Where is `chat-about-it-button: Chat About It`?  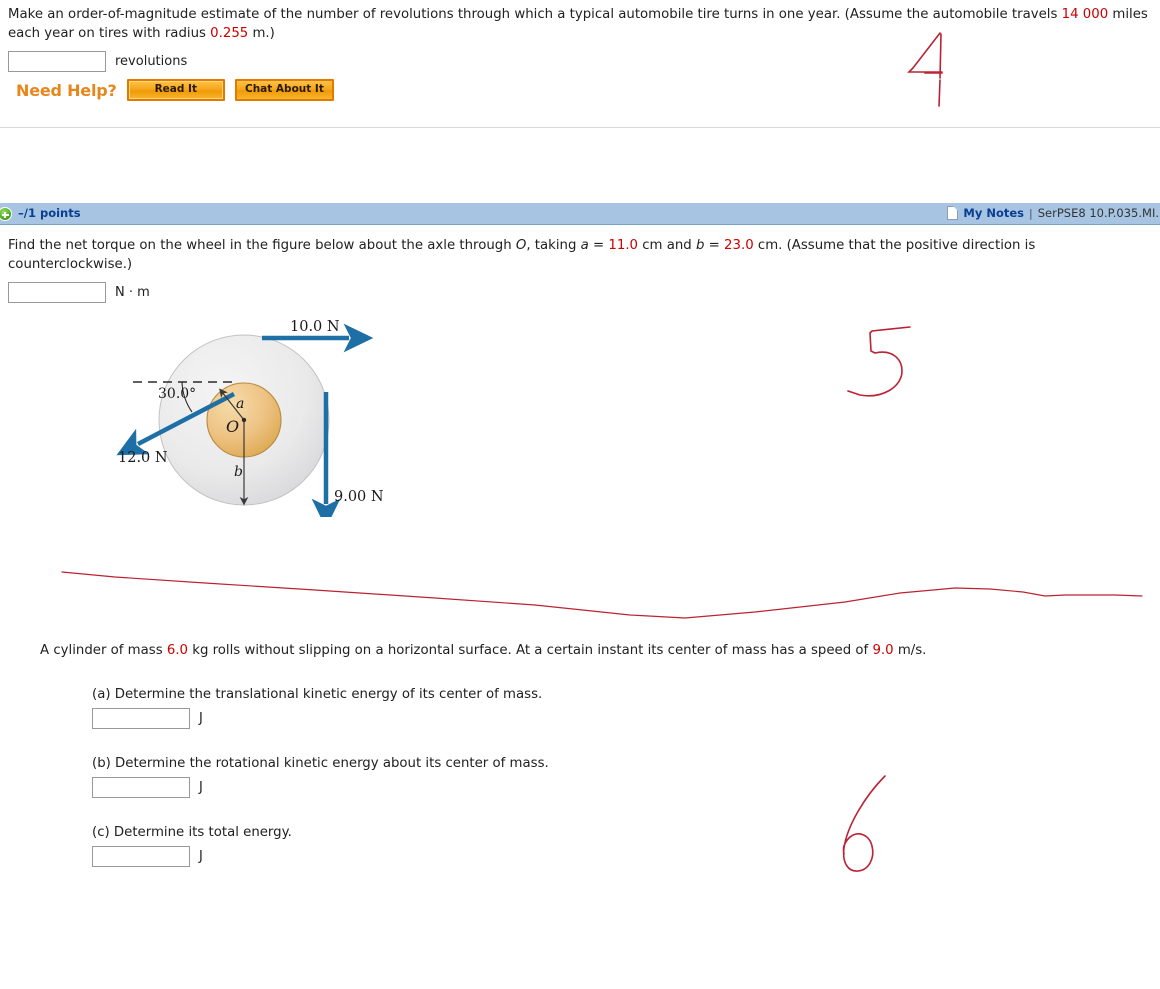 chat-about-it-button: Chat About It is located at coordinates (284, 90).